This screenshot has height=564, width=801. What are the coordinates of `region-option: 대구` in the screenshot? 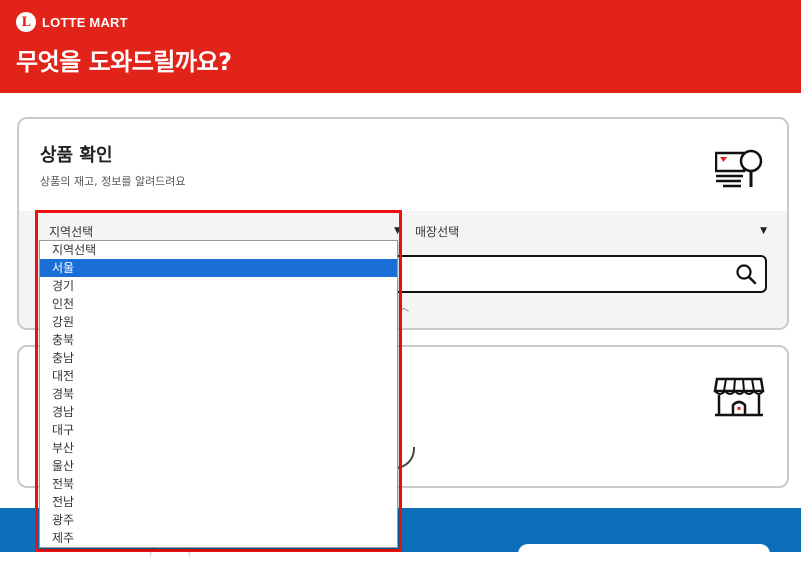 It's located at (218, 430).